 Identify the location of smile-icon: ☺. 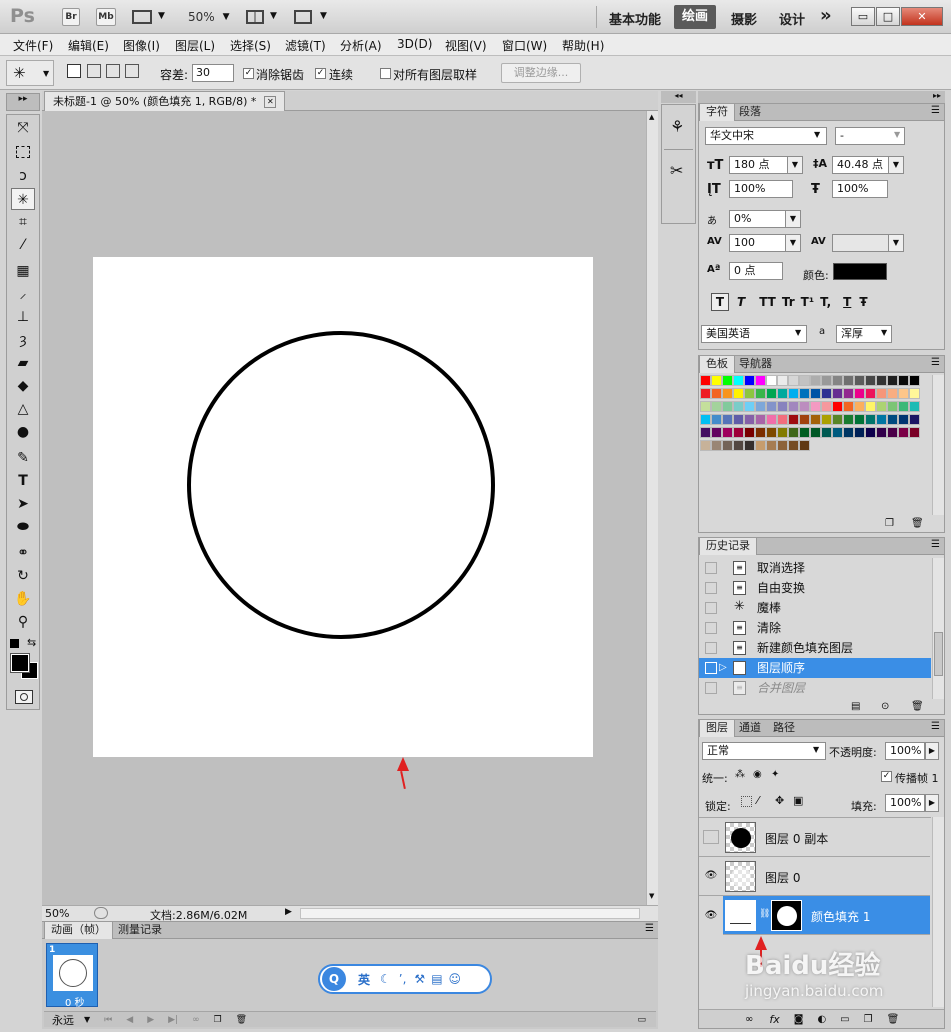
(455, 979).